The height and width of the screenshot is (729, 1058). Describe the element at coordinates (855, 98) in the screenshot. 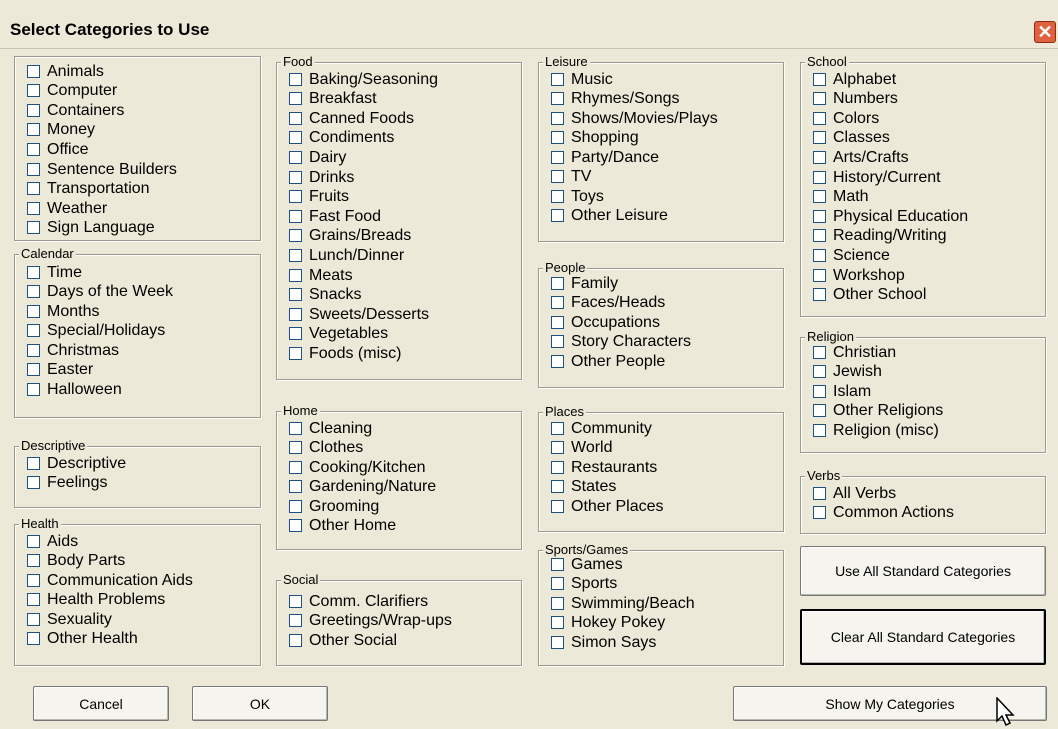

I see `category-checkbox-item: Numbers` at that location.